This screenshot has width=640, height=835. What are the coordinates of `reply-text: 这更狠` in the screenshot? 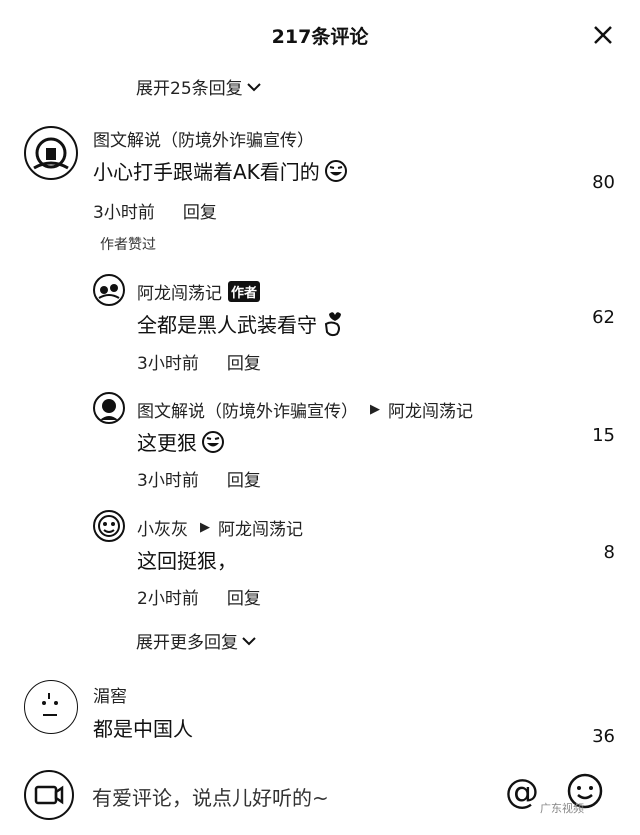 It's located at (181, 441).